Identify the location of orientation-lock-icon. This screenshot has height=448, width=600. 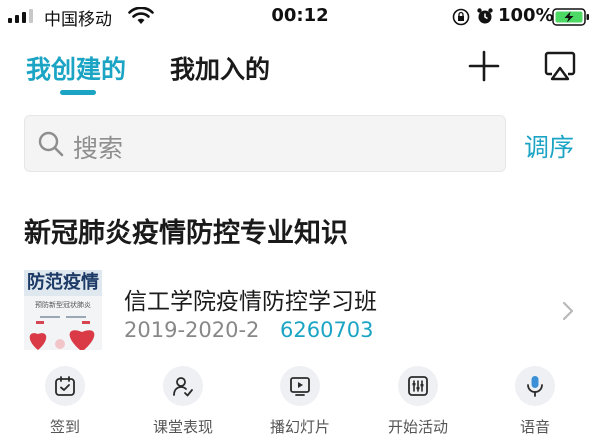
(461, 17).